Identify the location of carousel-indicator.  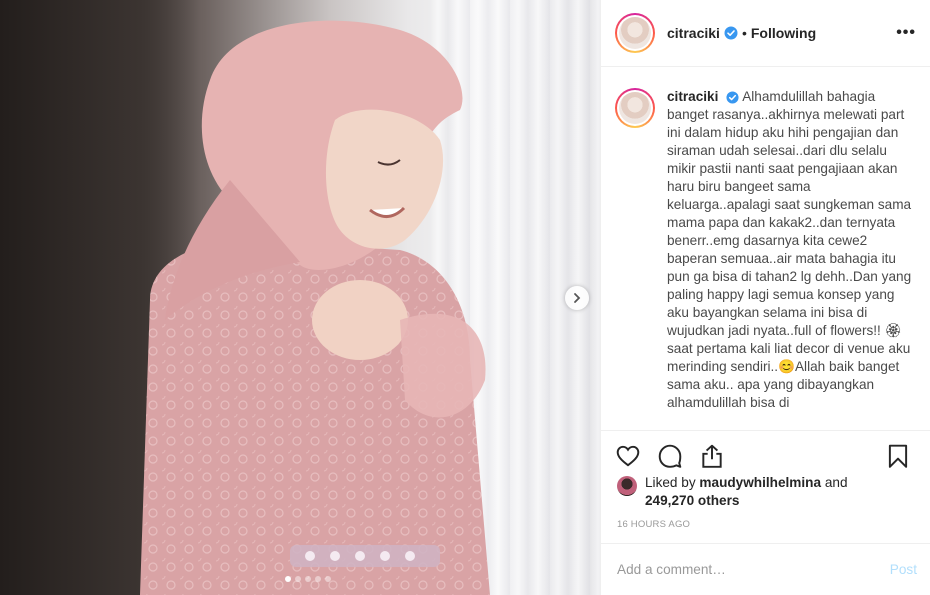
(308, 579).